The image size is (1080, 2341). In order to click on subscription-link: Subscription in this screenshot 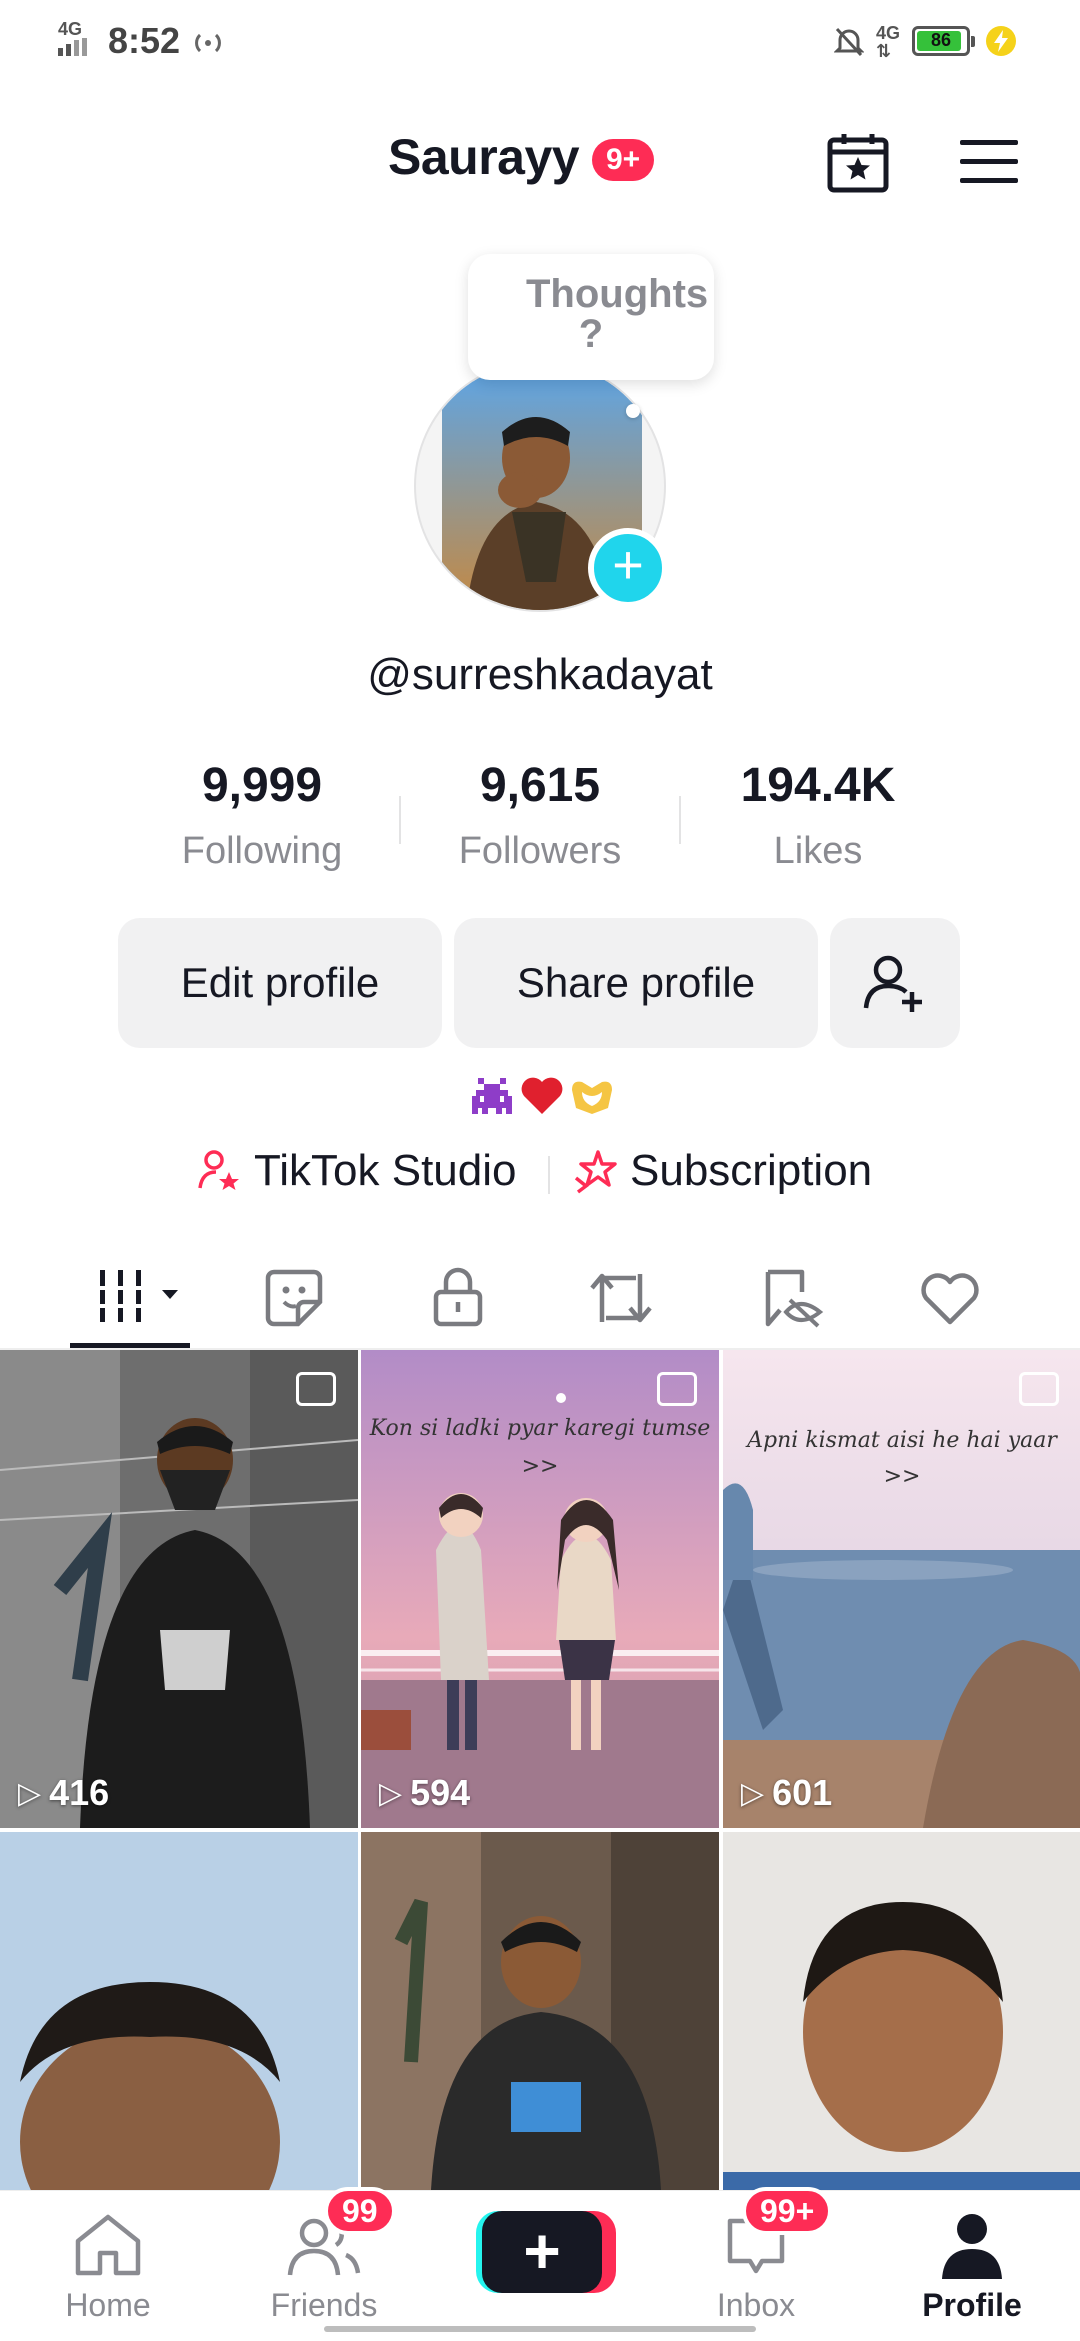, I will do `click(722, 1171)`.